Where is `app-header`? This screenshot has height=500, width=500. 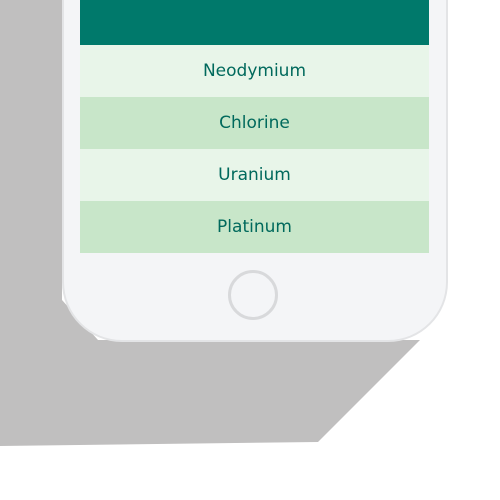
app-header is located at coordinates (254, 22).